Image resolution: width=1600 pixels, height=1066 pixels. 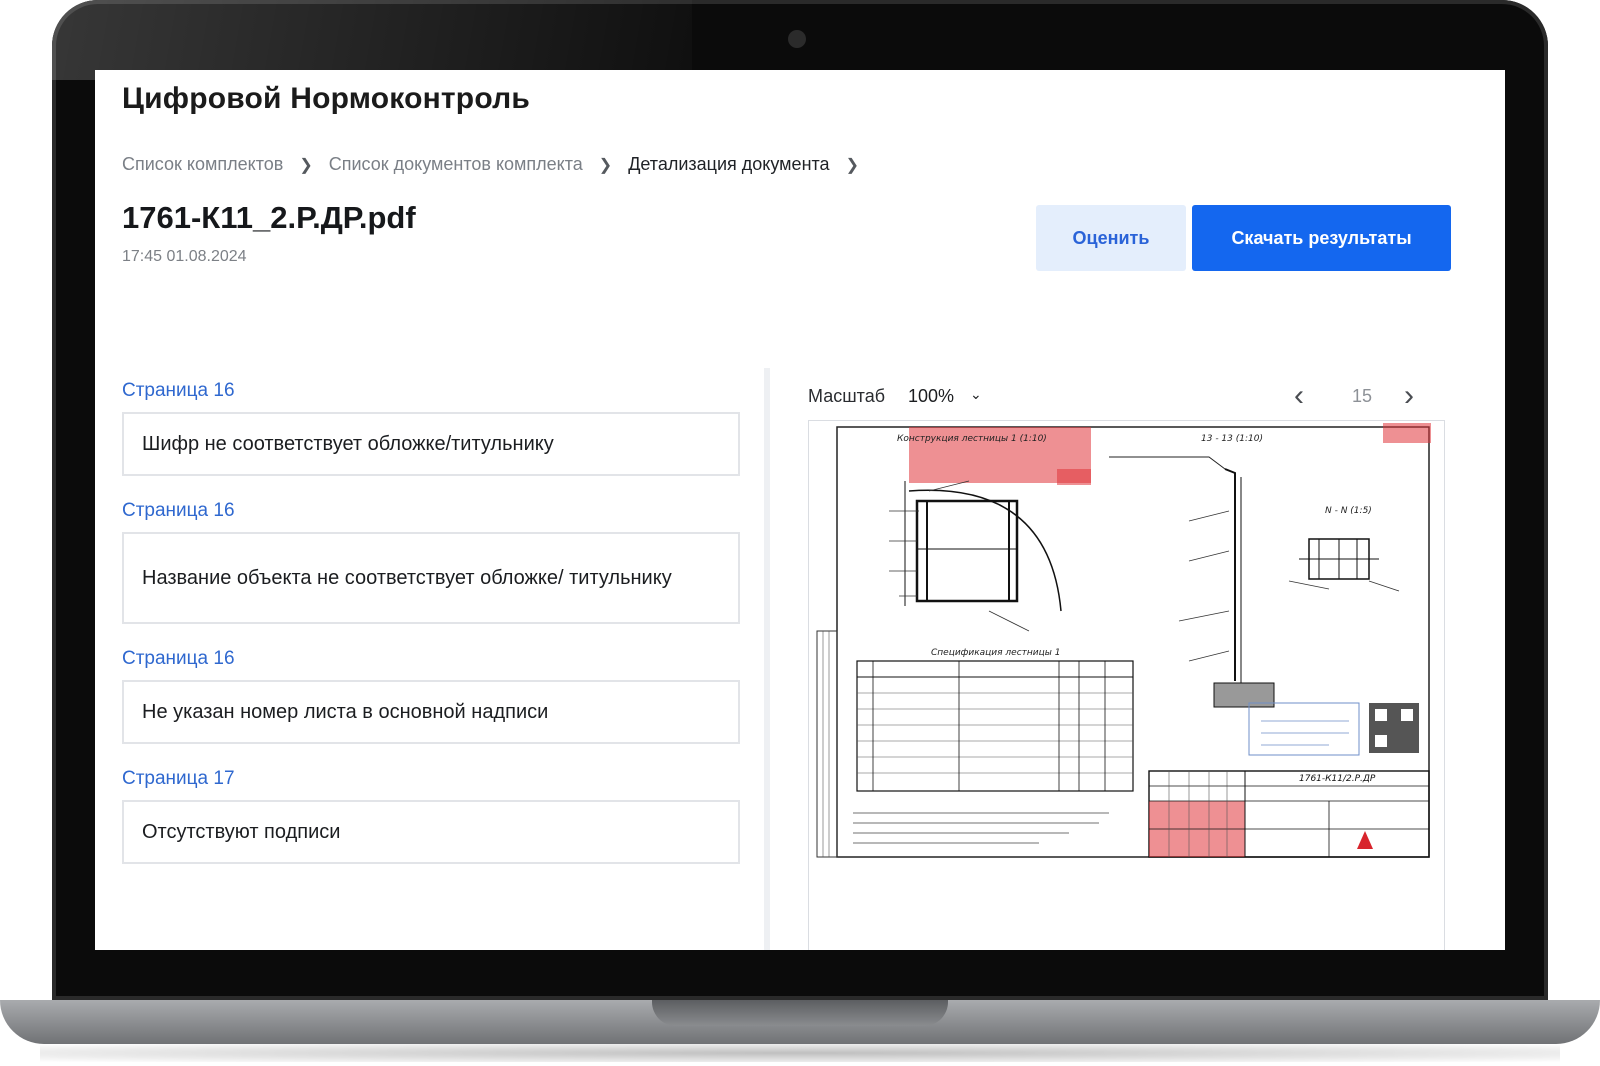 What do you see at coordinates (432, 779) in the screenshot?
I see `issue-page-link: Страница 17` at bounding box center [432, 779].